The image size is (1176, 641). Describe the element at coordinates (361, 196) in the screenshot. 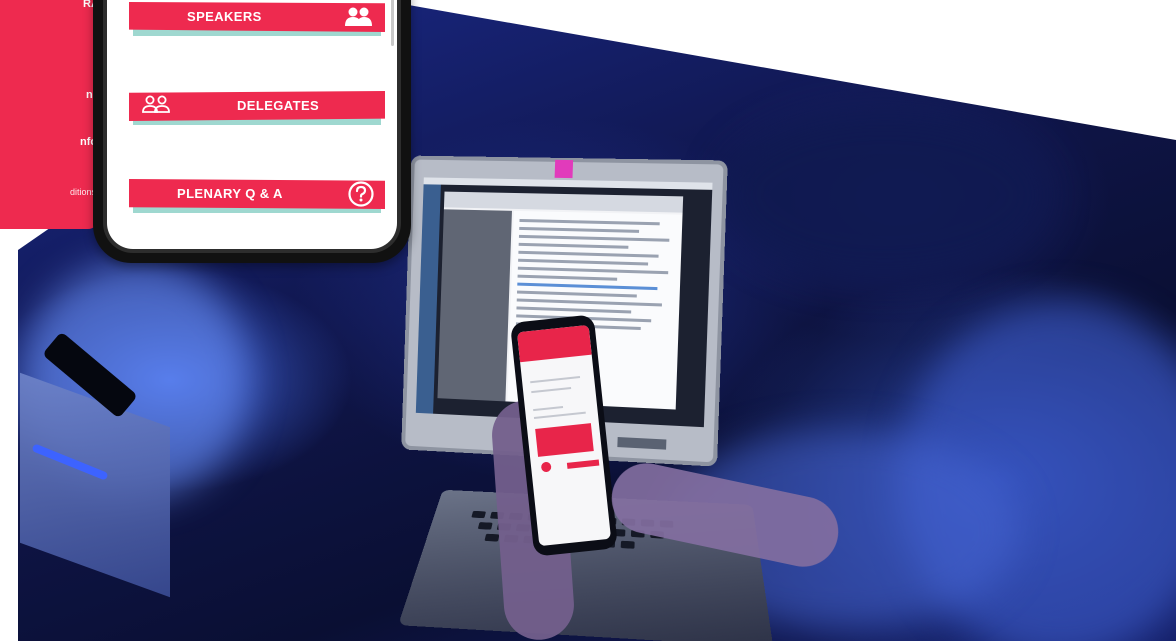

I see `question-icon` at that location.